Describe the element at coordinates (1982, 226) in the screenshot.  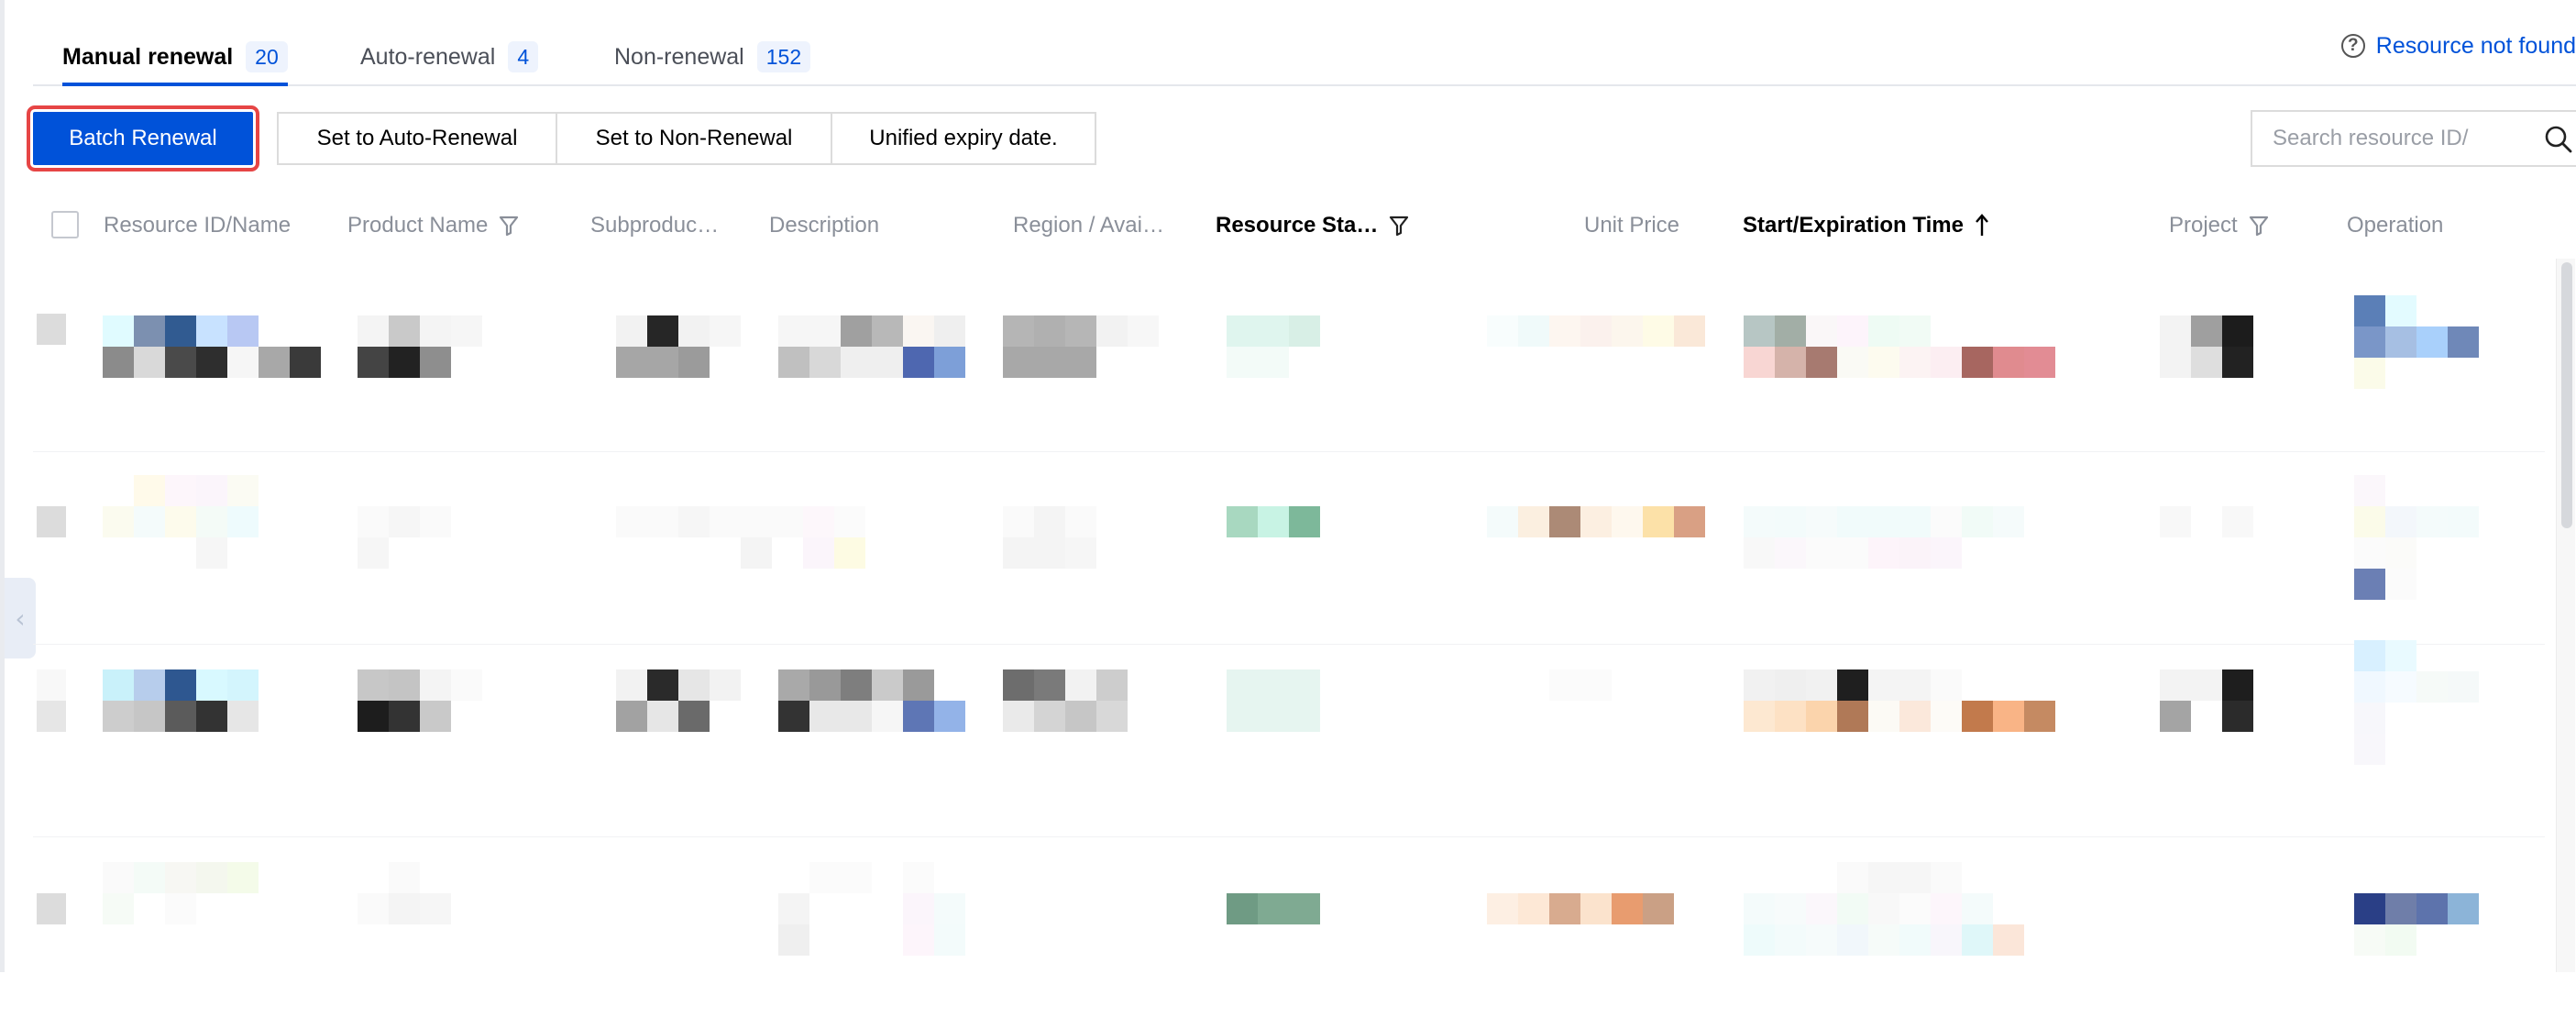
I see `arrow-up-icon` at that location.